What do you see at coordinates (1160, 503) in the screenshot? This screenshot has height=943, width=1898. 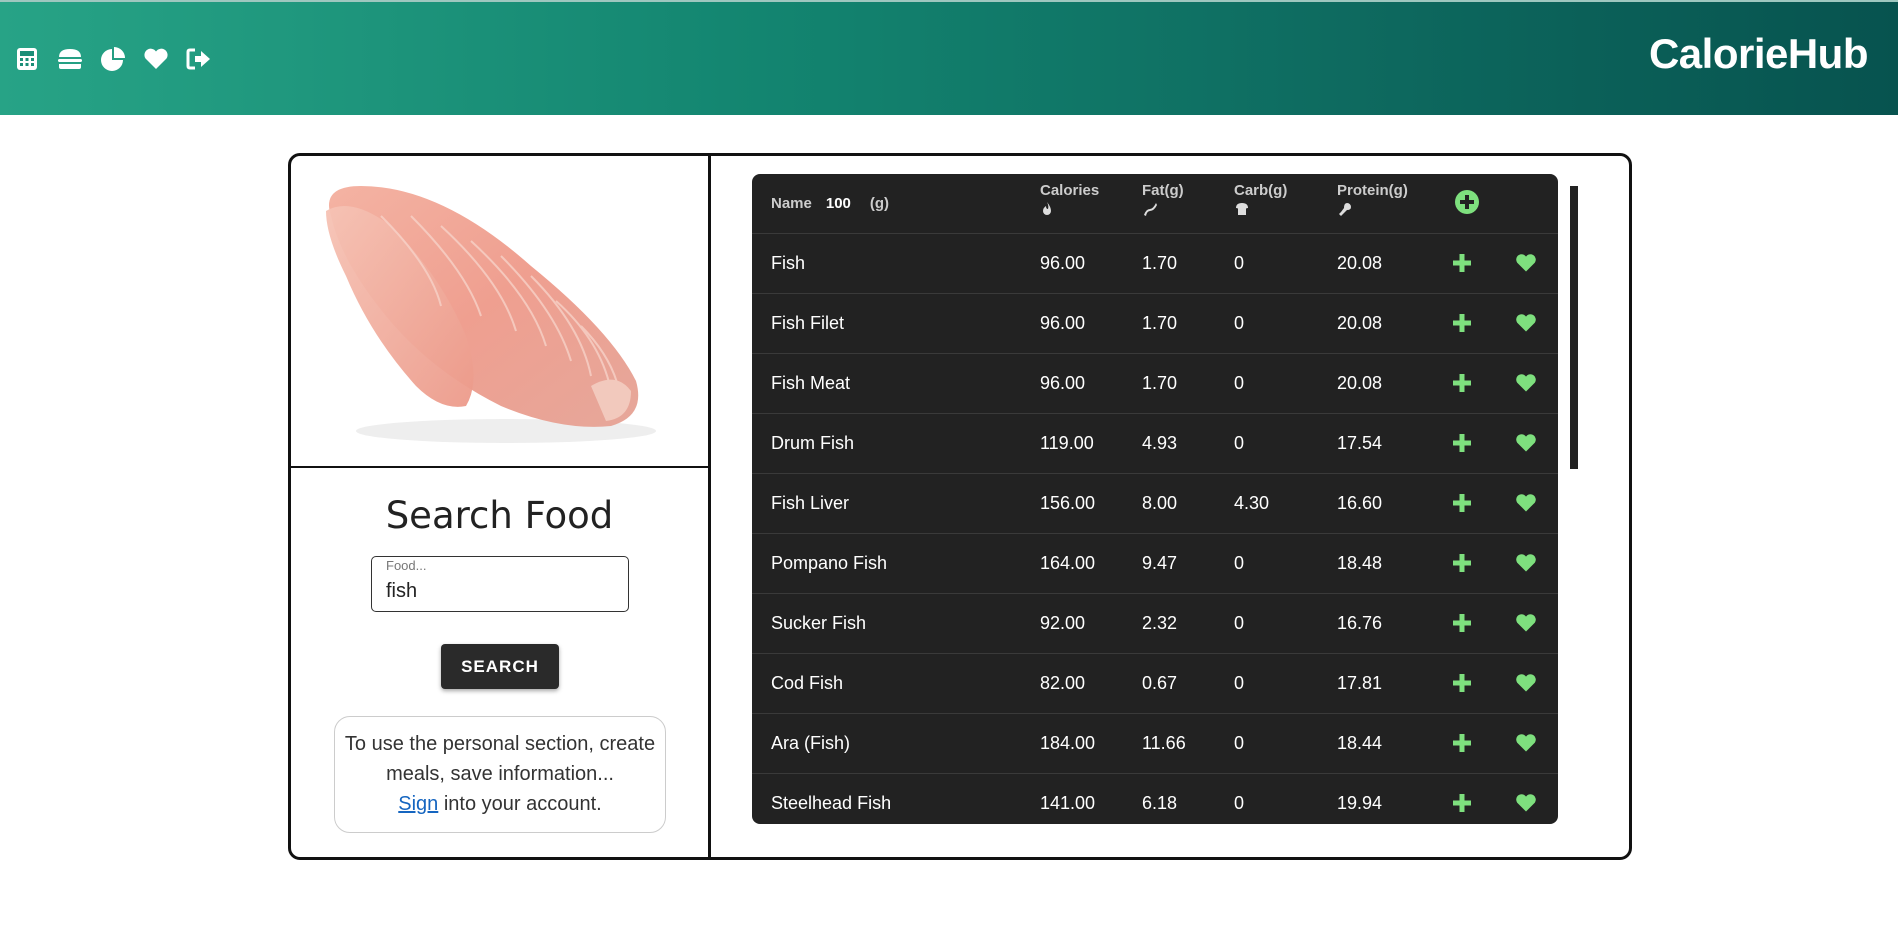 I see `food-fat: 8.00` at bounding box center [1160, 503].